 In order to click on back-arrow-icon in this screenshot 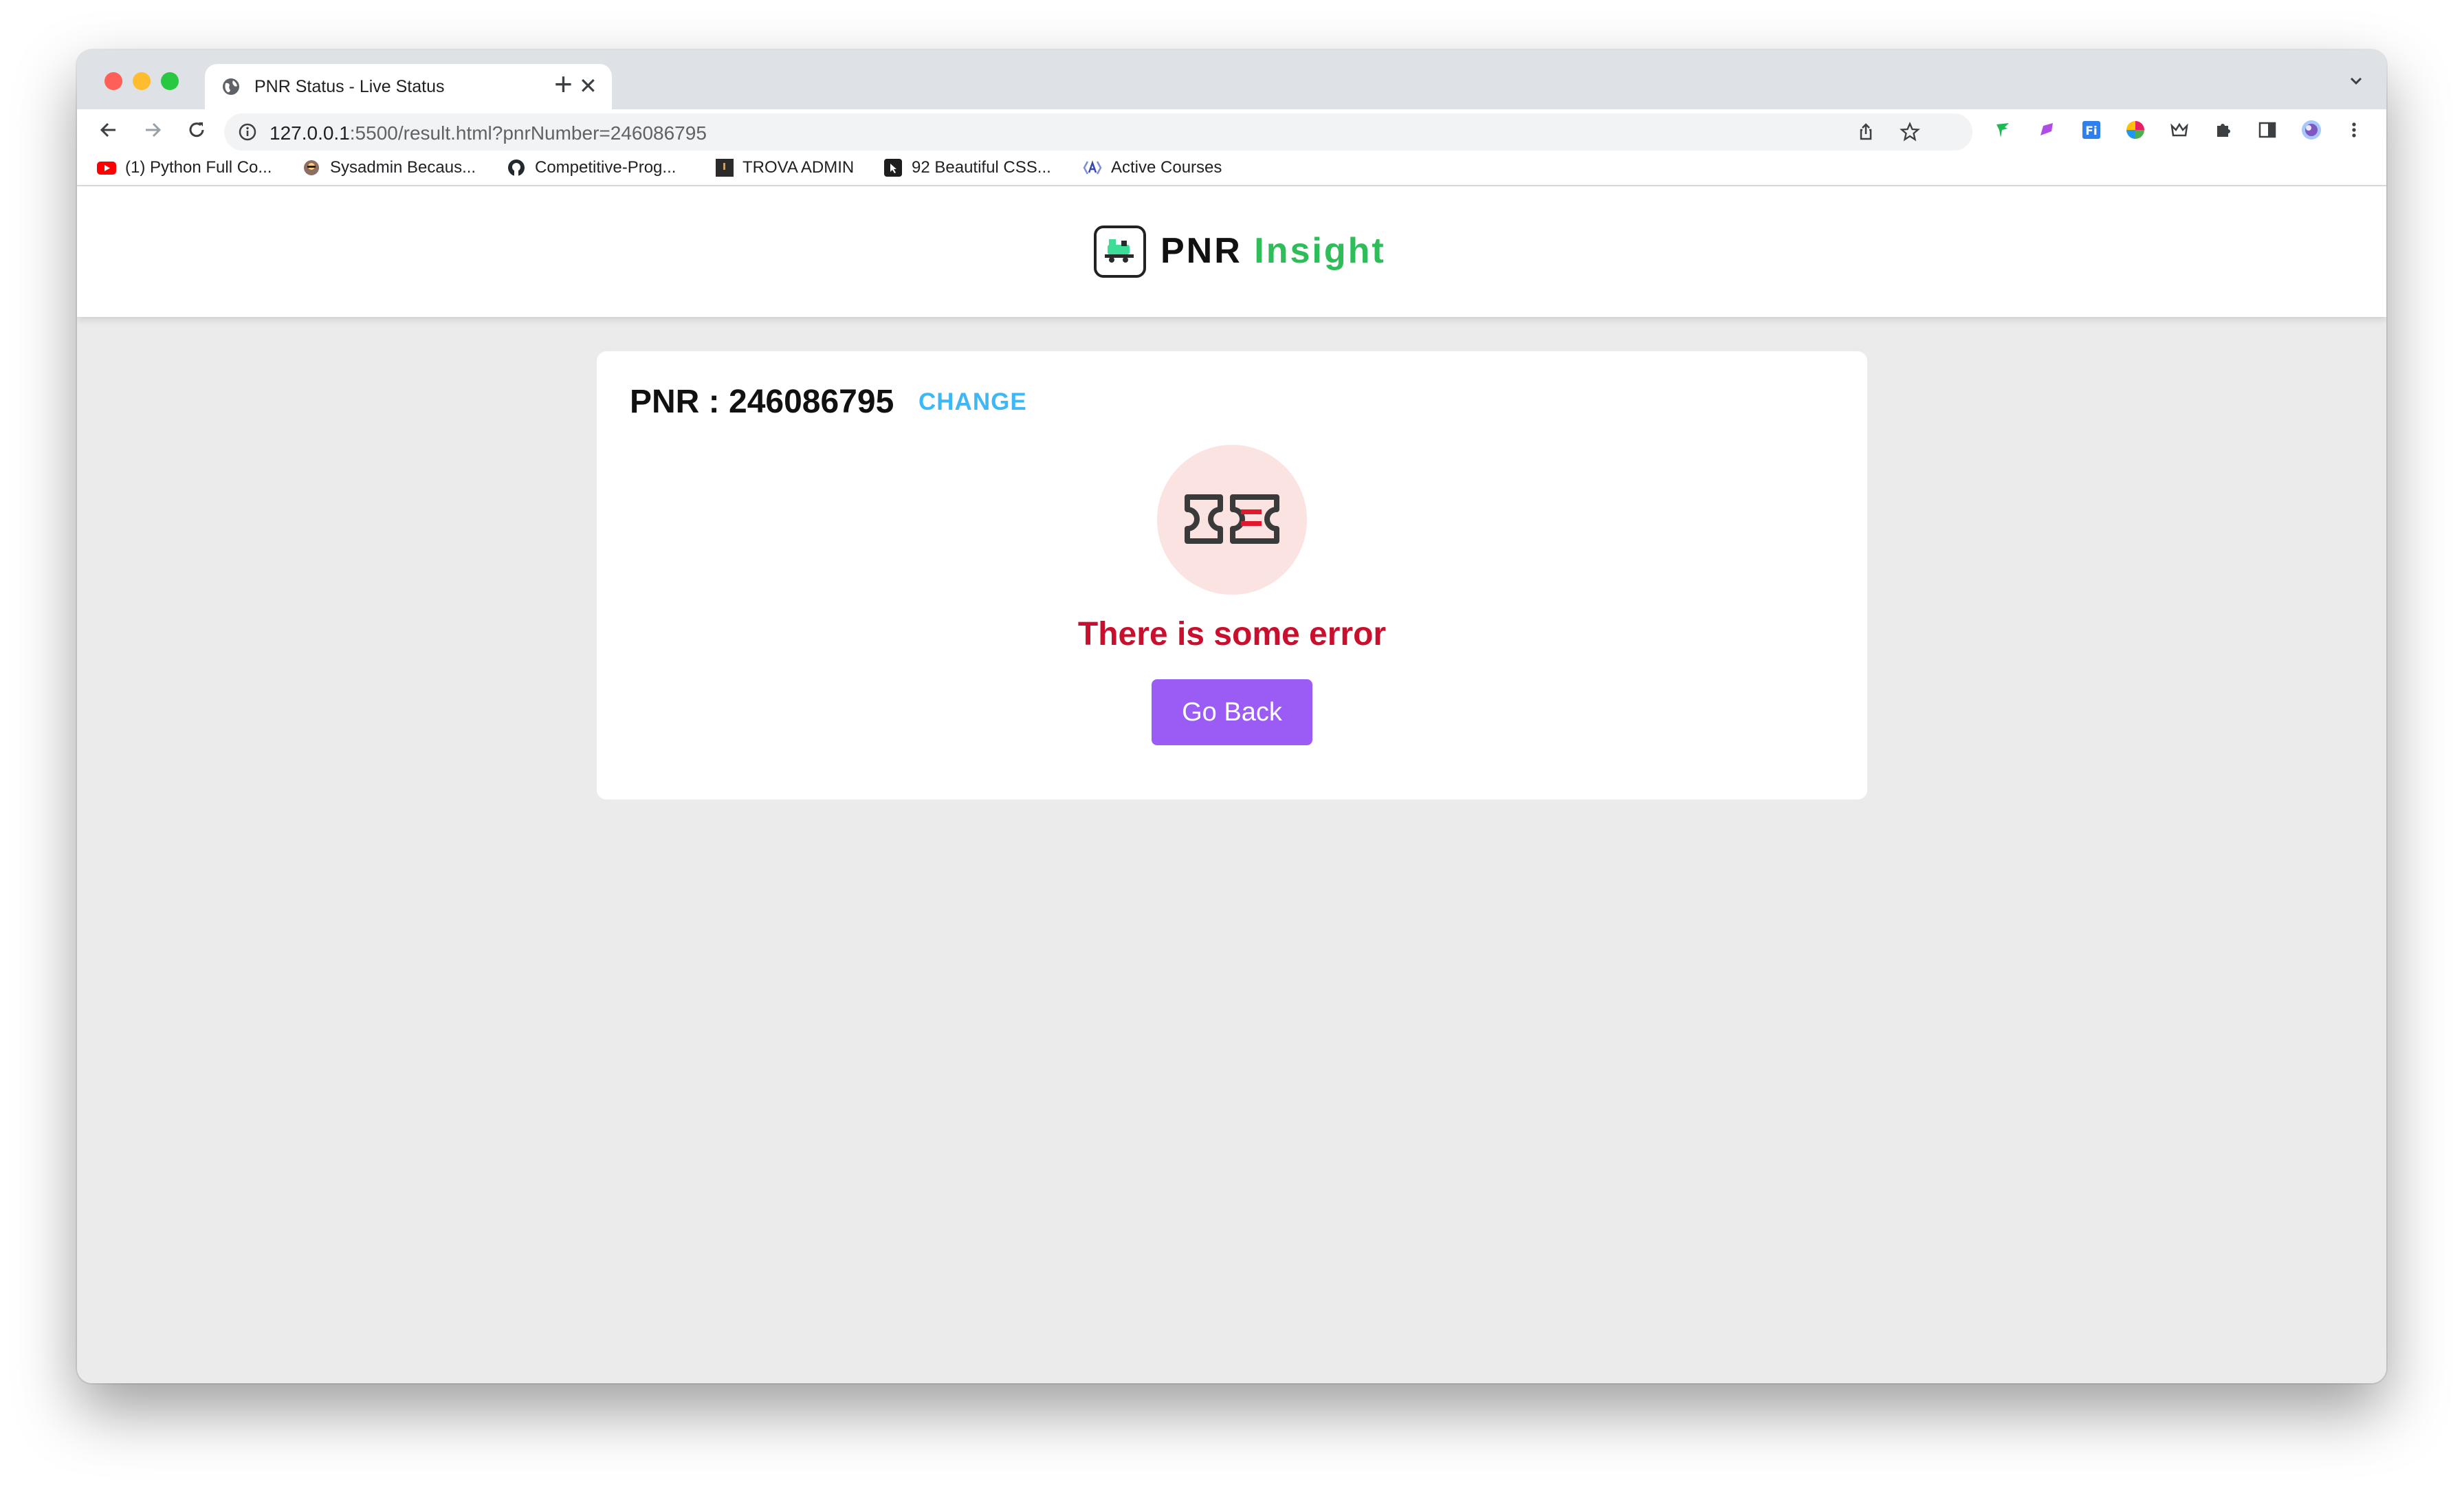, I will do `click(108, 130)`.